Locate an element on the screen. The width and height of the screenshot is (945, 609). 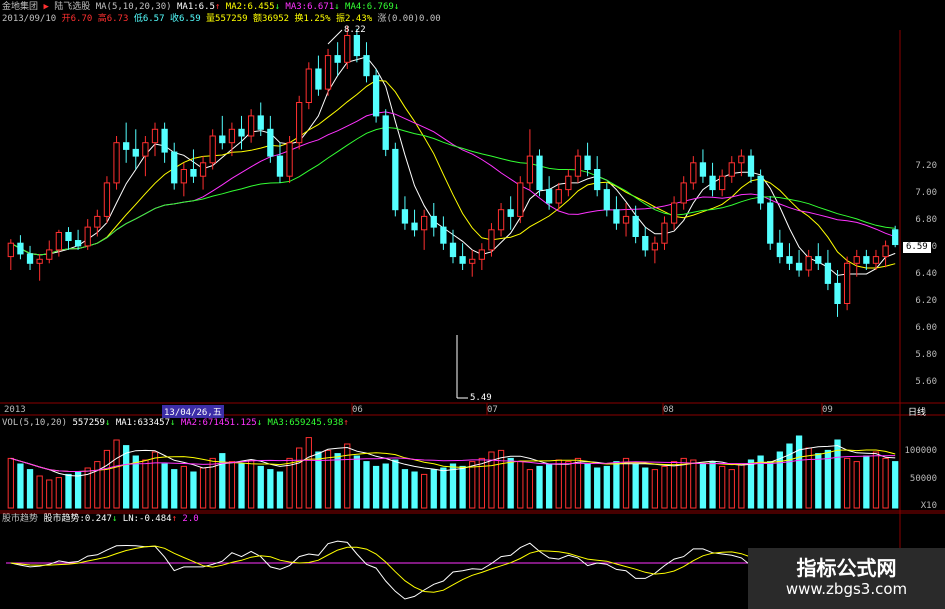
price-tick: 7.20 is located at coordinates (926, 166).